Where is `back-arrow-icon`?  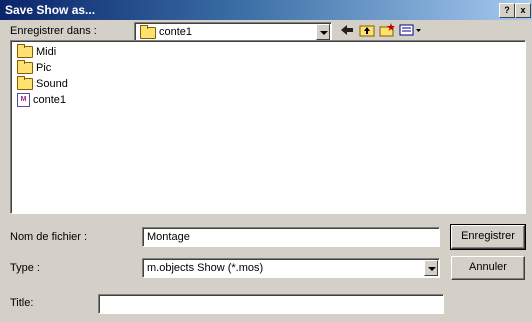
back-arrow-icon is located at coordinates (347, 30).